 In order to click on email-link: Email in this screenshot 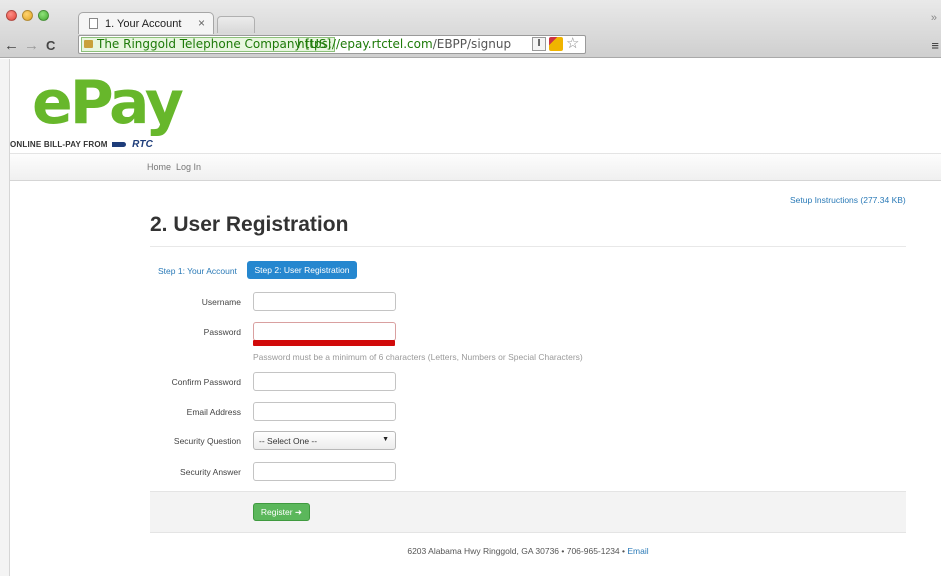, I will do `click(637, 551)`.